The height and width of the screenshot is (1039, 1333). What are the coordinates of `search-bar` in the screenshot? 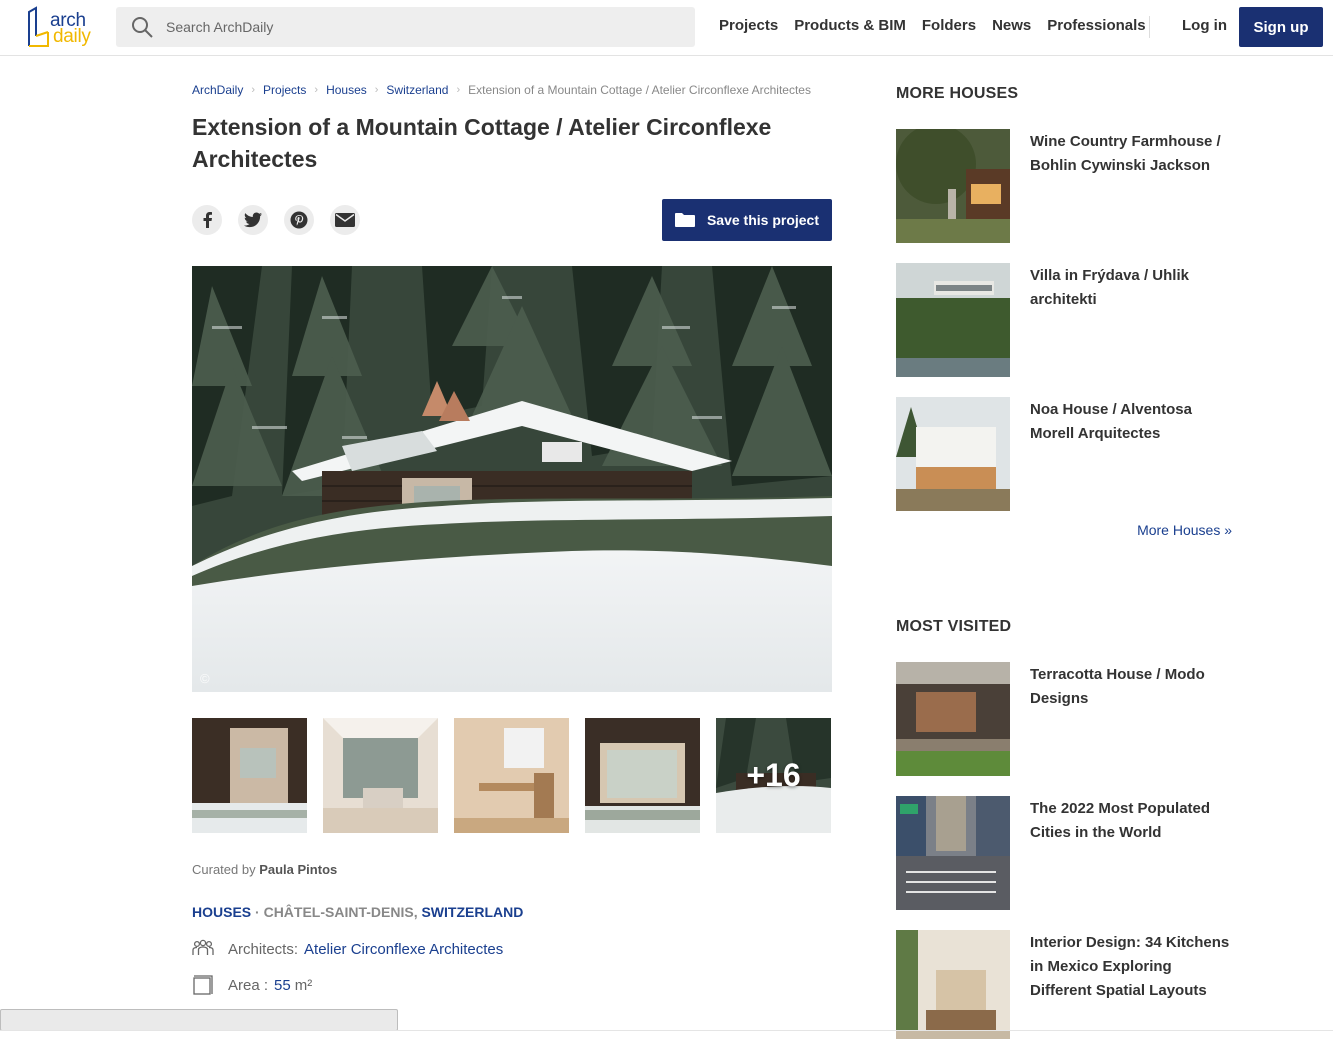 It's located at (405, 27).